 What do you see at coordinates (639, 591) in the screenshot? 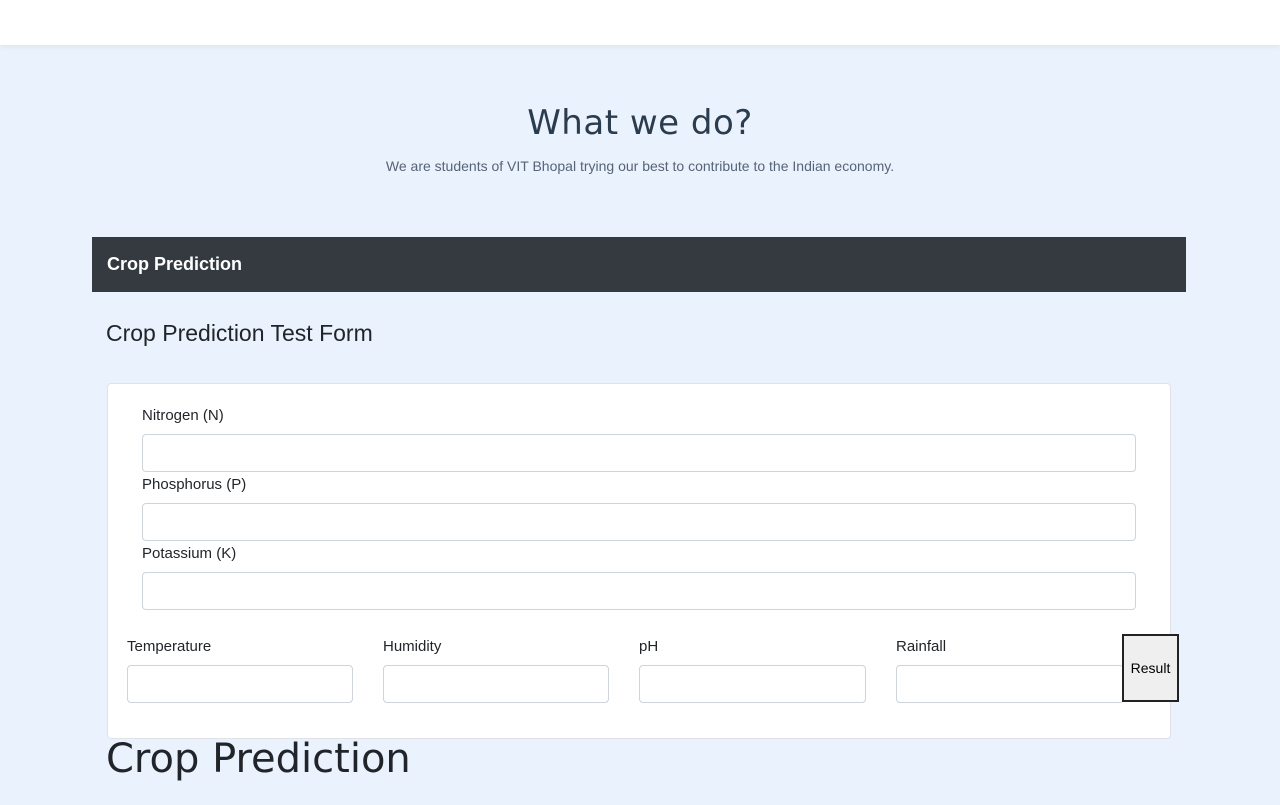
I see `potassium-input` at bounding box center [639, 591].